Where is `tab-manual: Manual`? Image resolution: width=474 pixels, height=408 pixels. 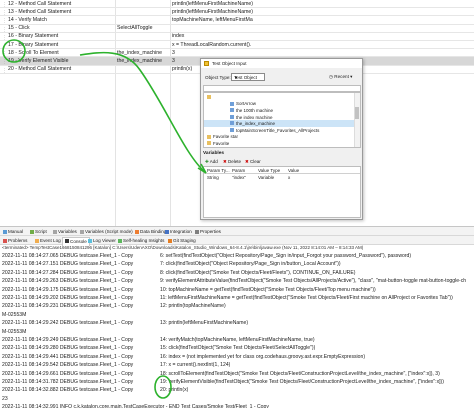 tab-manual: Manual is located at coordinates (13, 231).